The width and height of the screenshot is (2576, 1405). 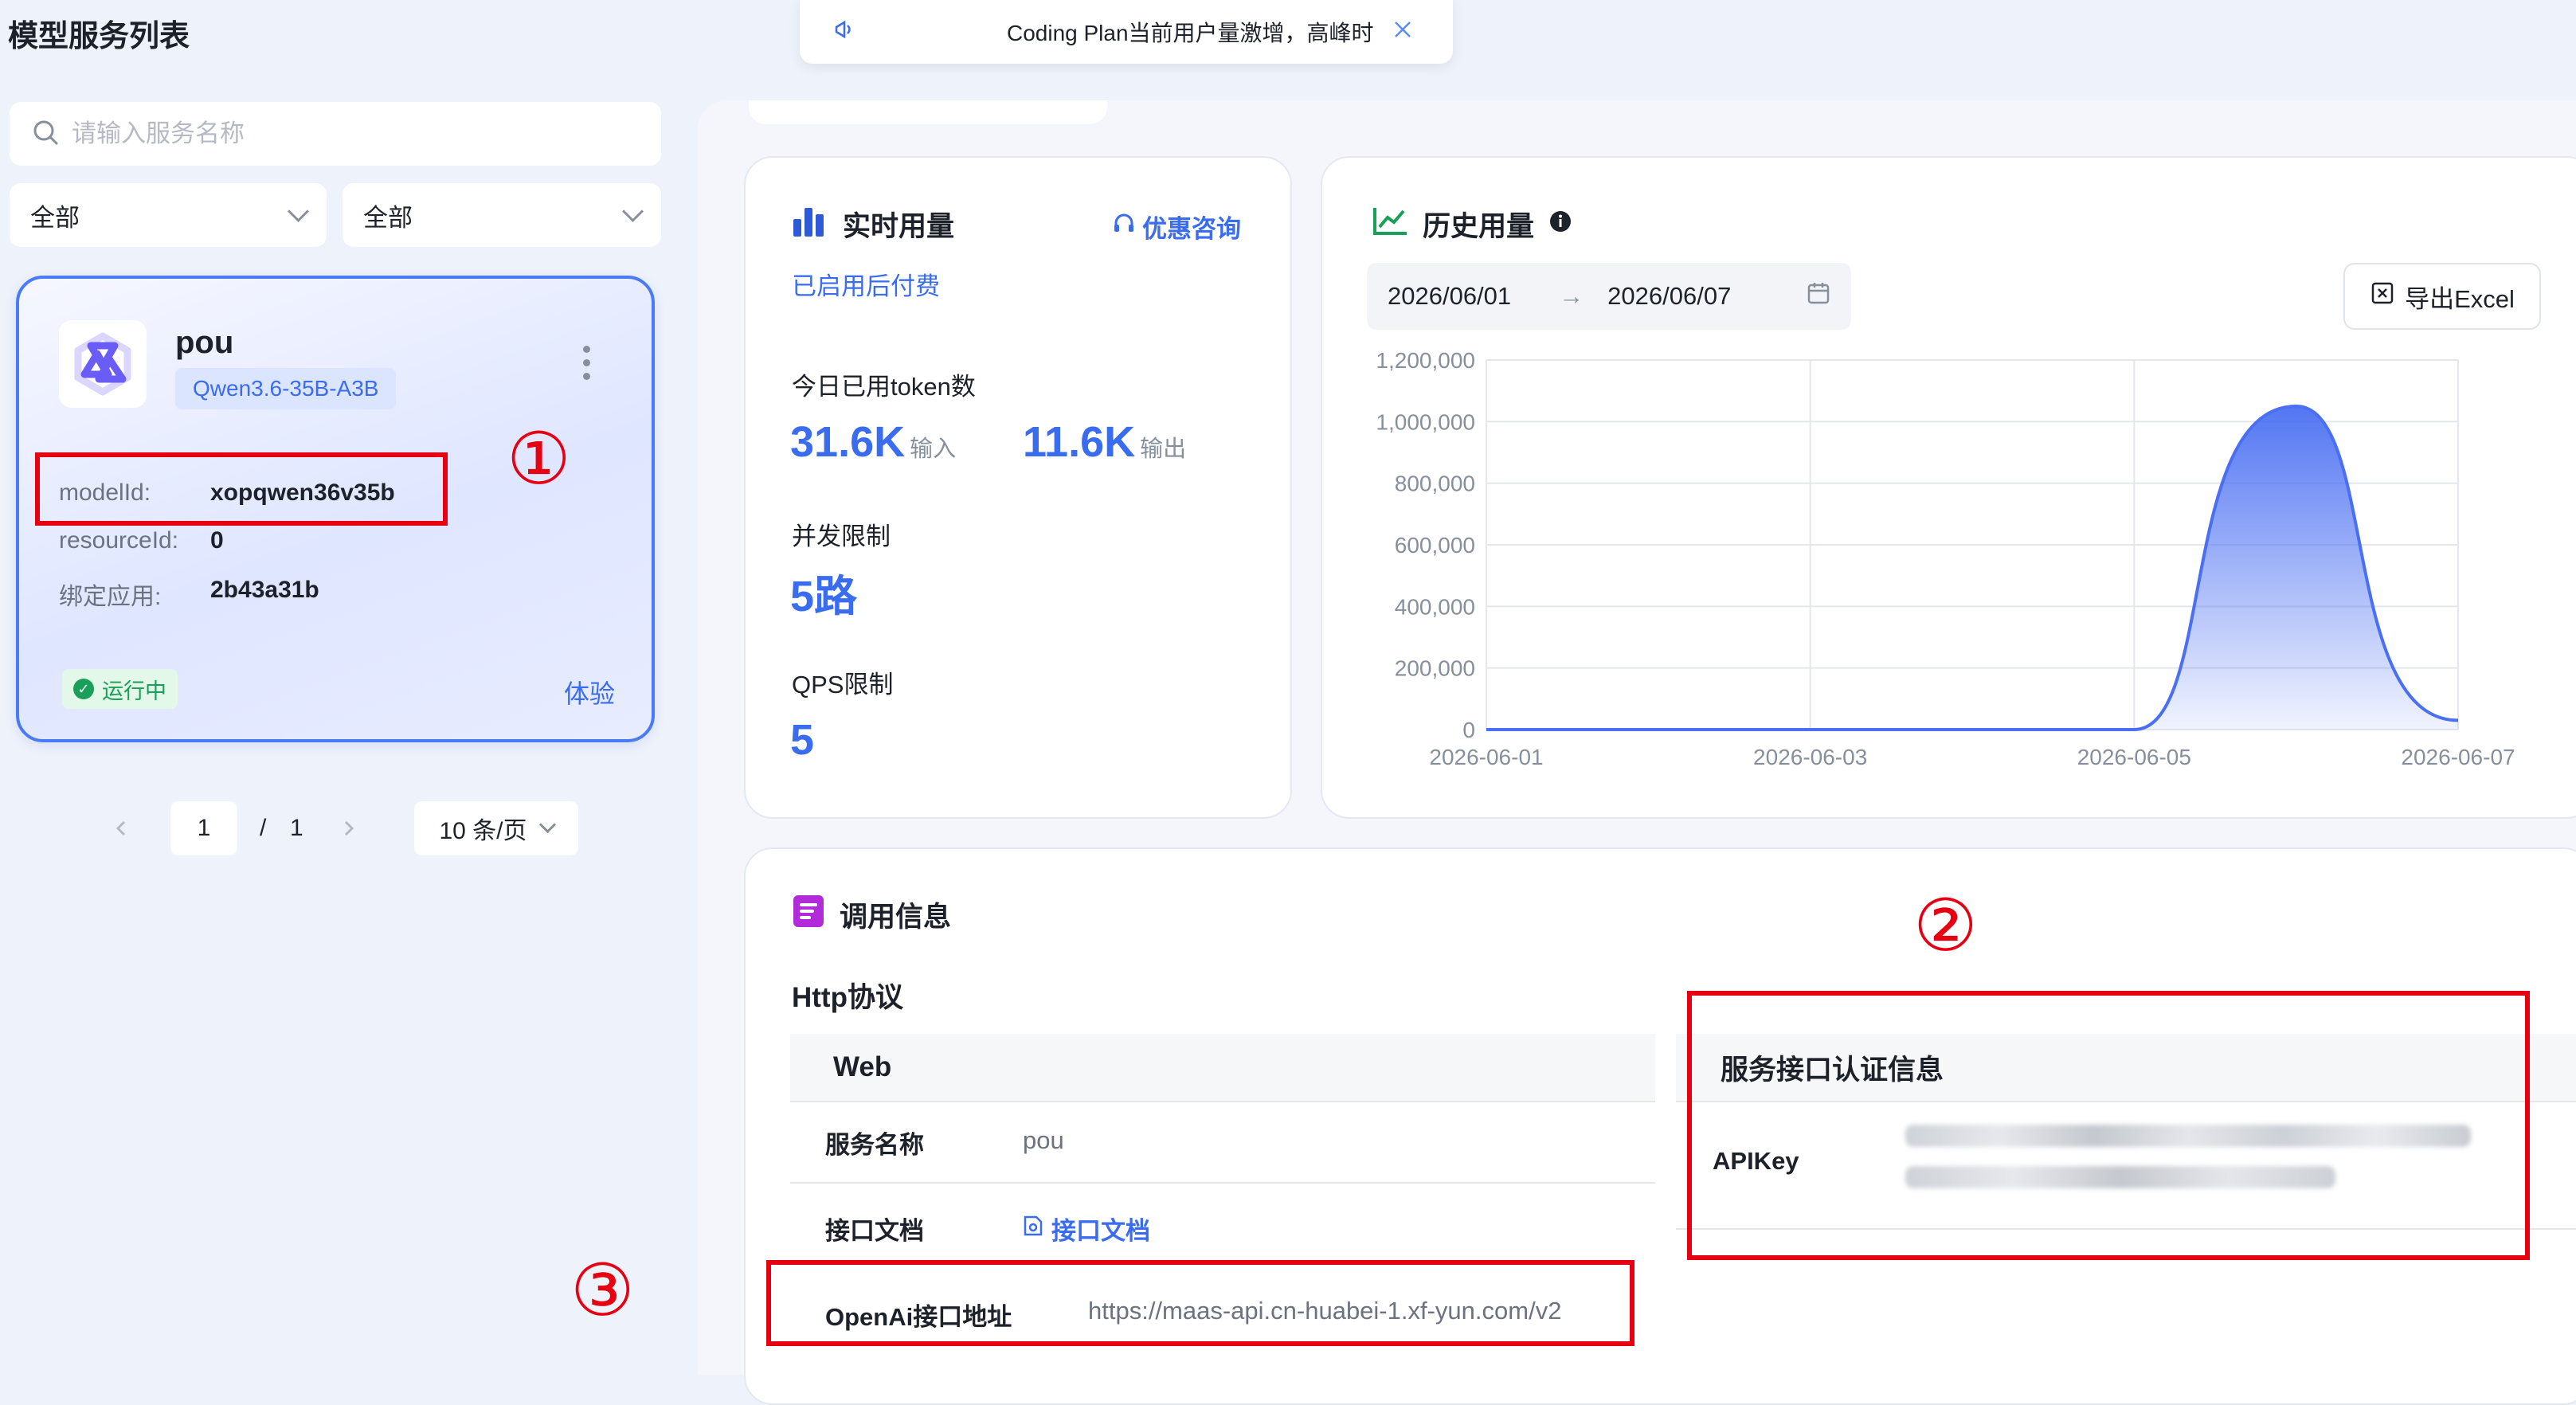 I want to click on search-box, so click(x=335, y=134).